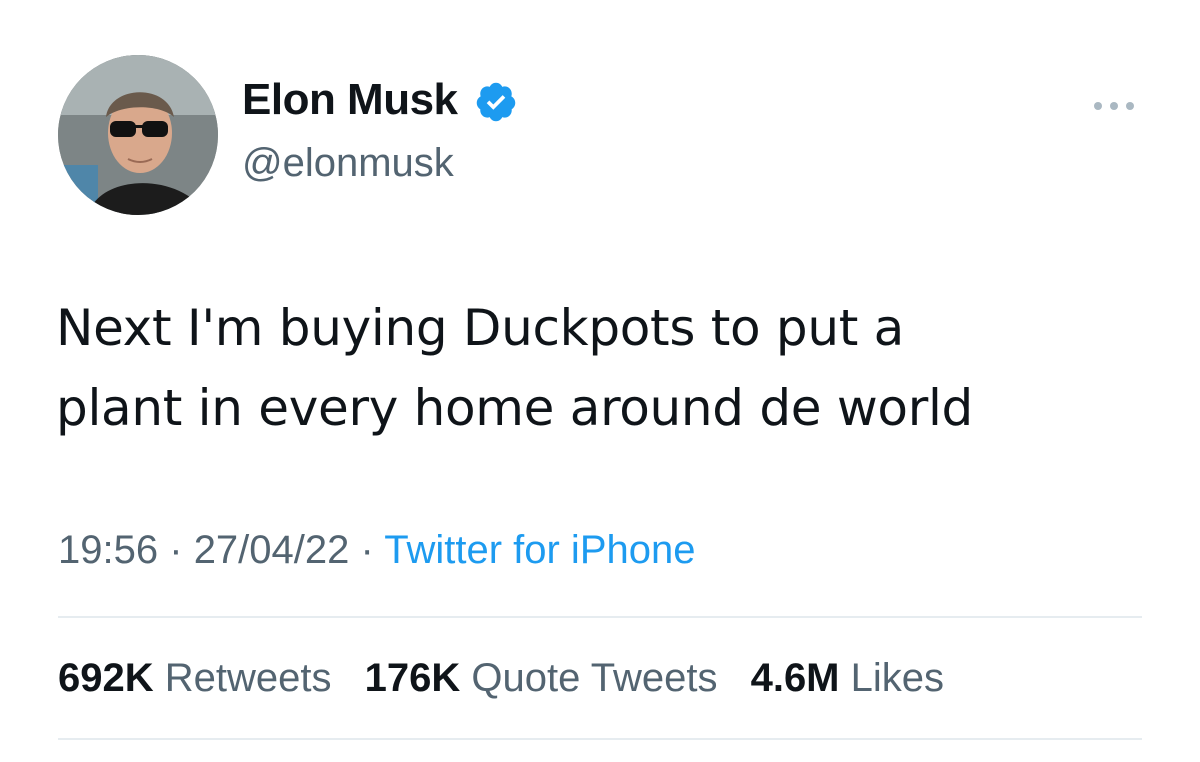  What do you see at coordinates (108, 550) in the screenshot?
I see `tweet-time: 19:56` at bounding box center [108, 550].